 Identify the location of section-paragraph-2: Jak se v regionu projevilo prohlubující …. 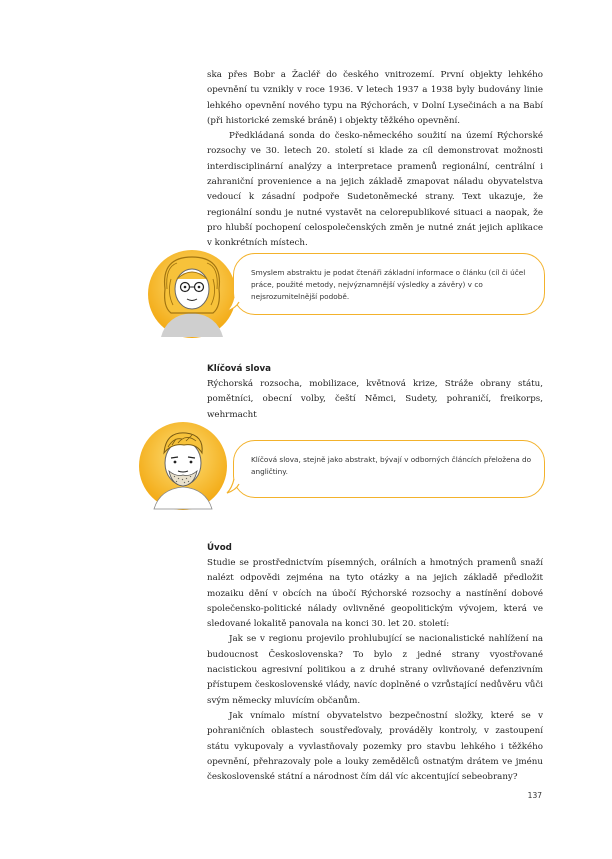
(375, 670).